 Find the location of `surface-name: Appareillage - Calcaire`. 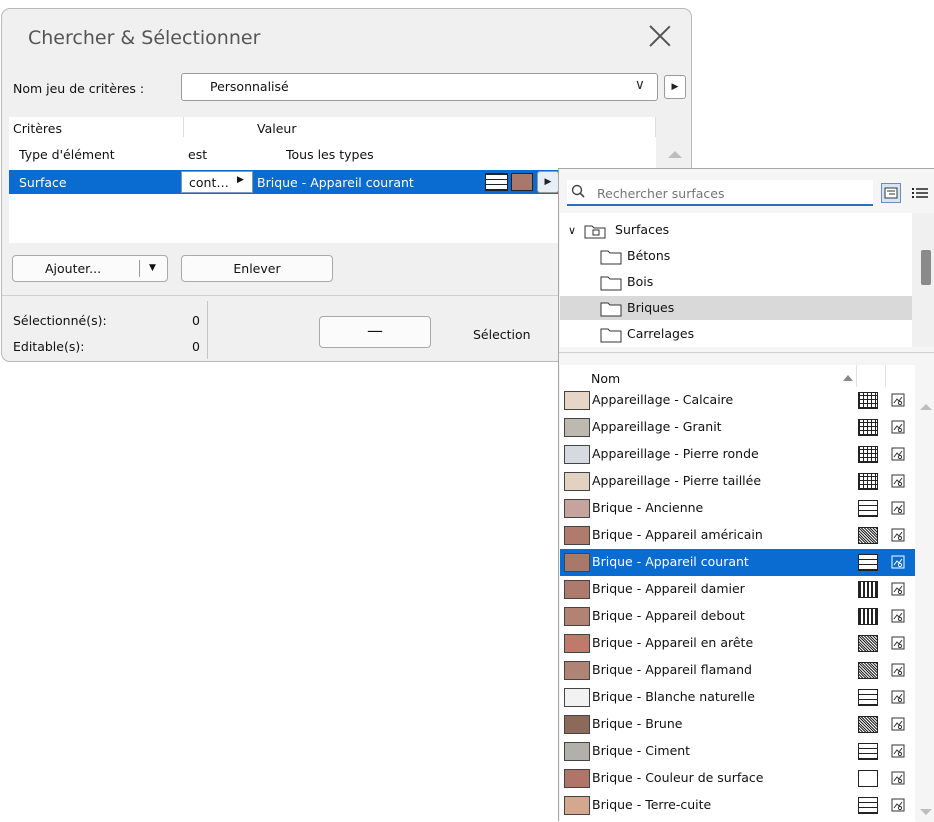

surface-name: Appareillage - Calcaire is located at coordinates (663, 399).